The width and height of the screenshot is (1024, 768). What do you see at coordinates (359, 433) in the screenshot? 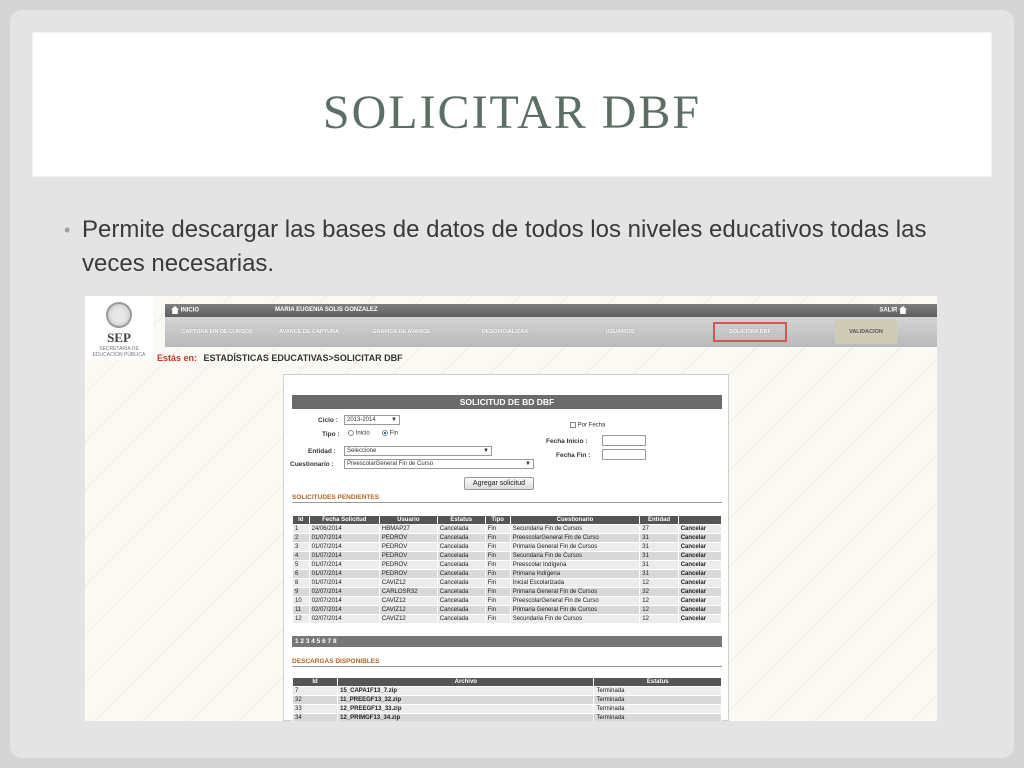
I see `tipo-inicio-radio: Inicio` at bounding box center [359, 433].